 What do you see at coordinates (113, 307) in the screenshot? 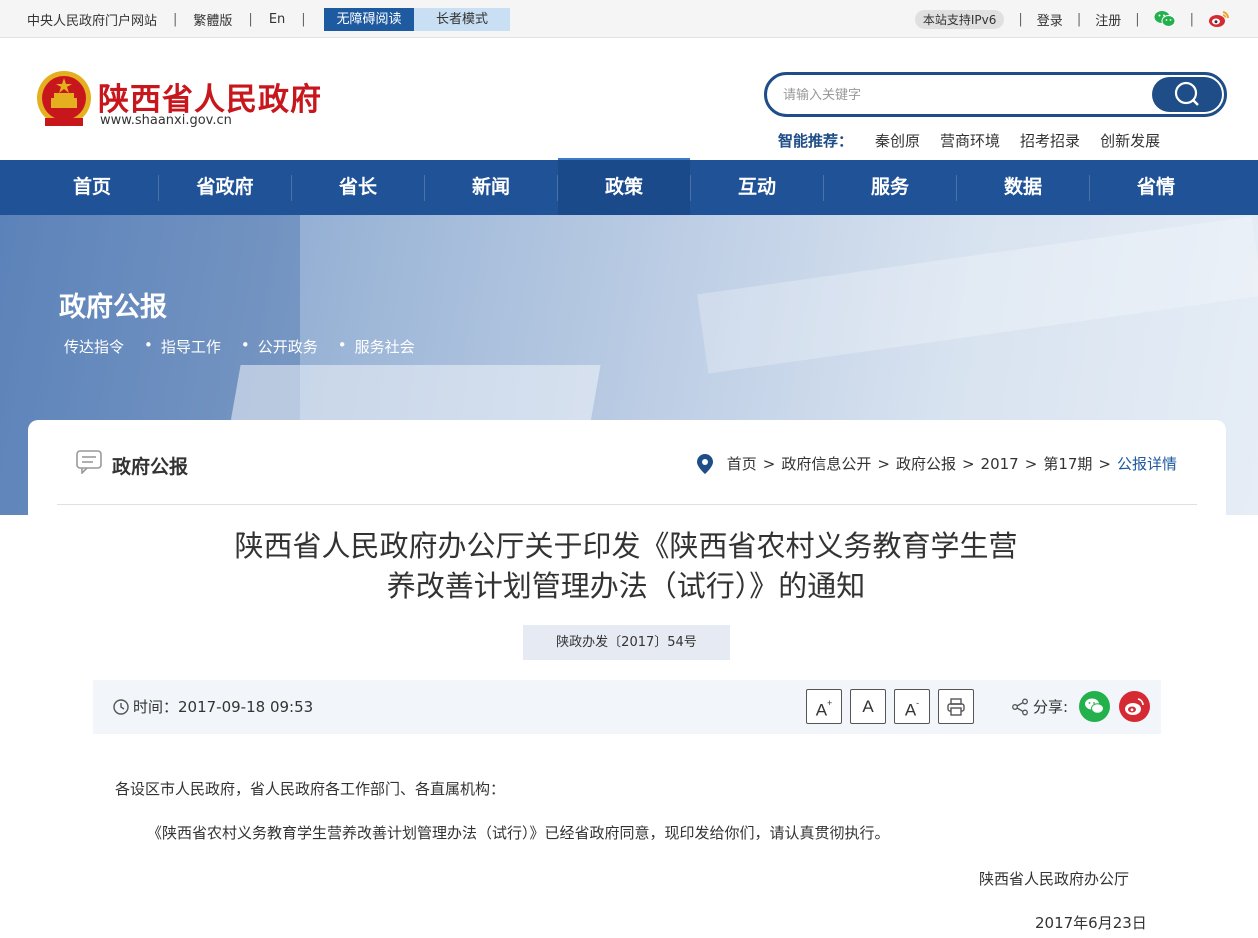
I see `banner-title: 政府公报` at bounding box center [113, 307].